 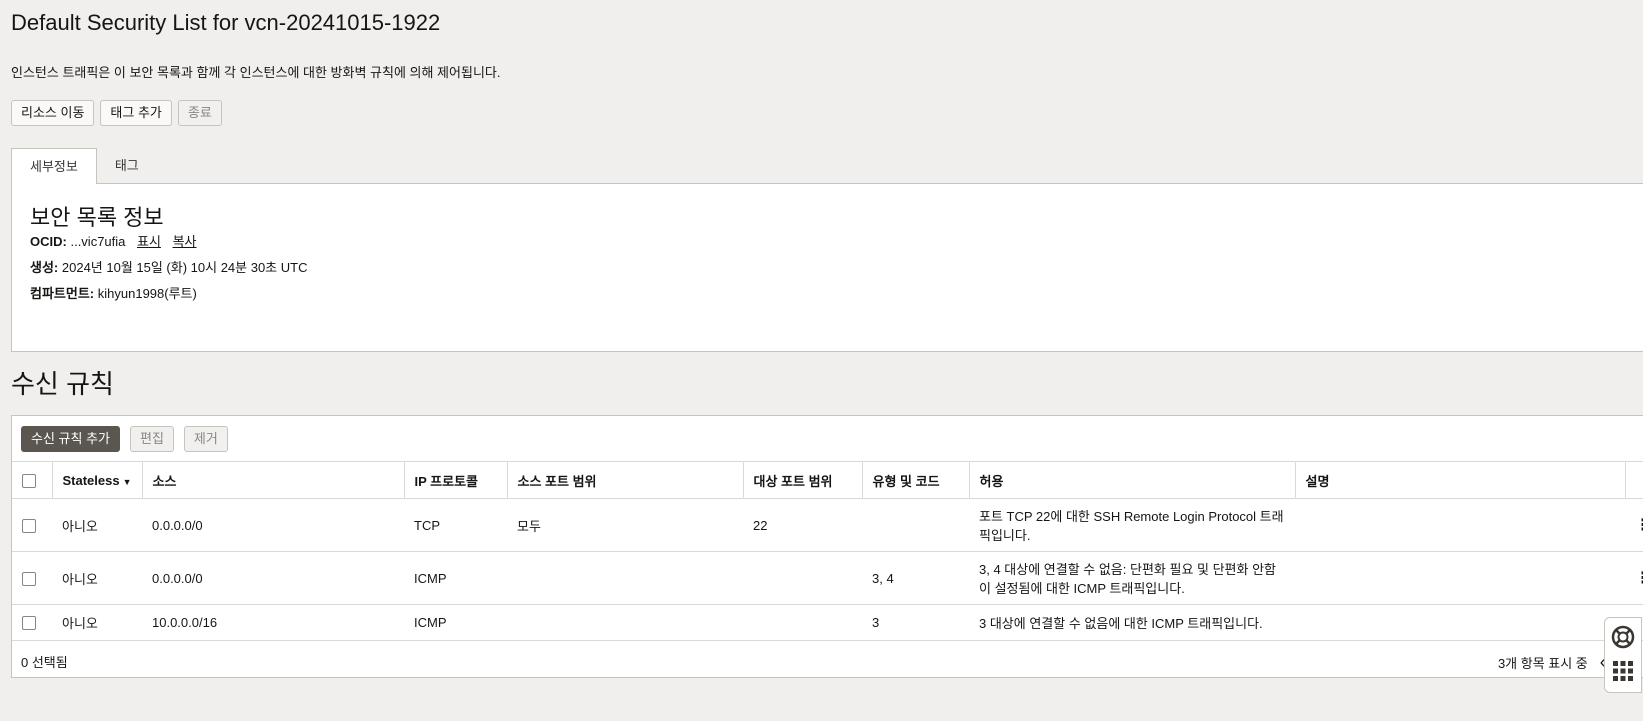 I want to click on selected-count: 0 선택됨, so click(x=44, y=662).